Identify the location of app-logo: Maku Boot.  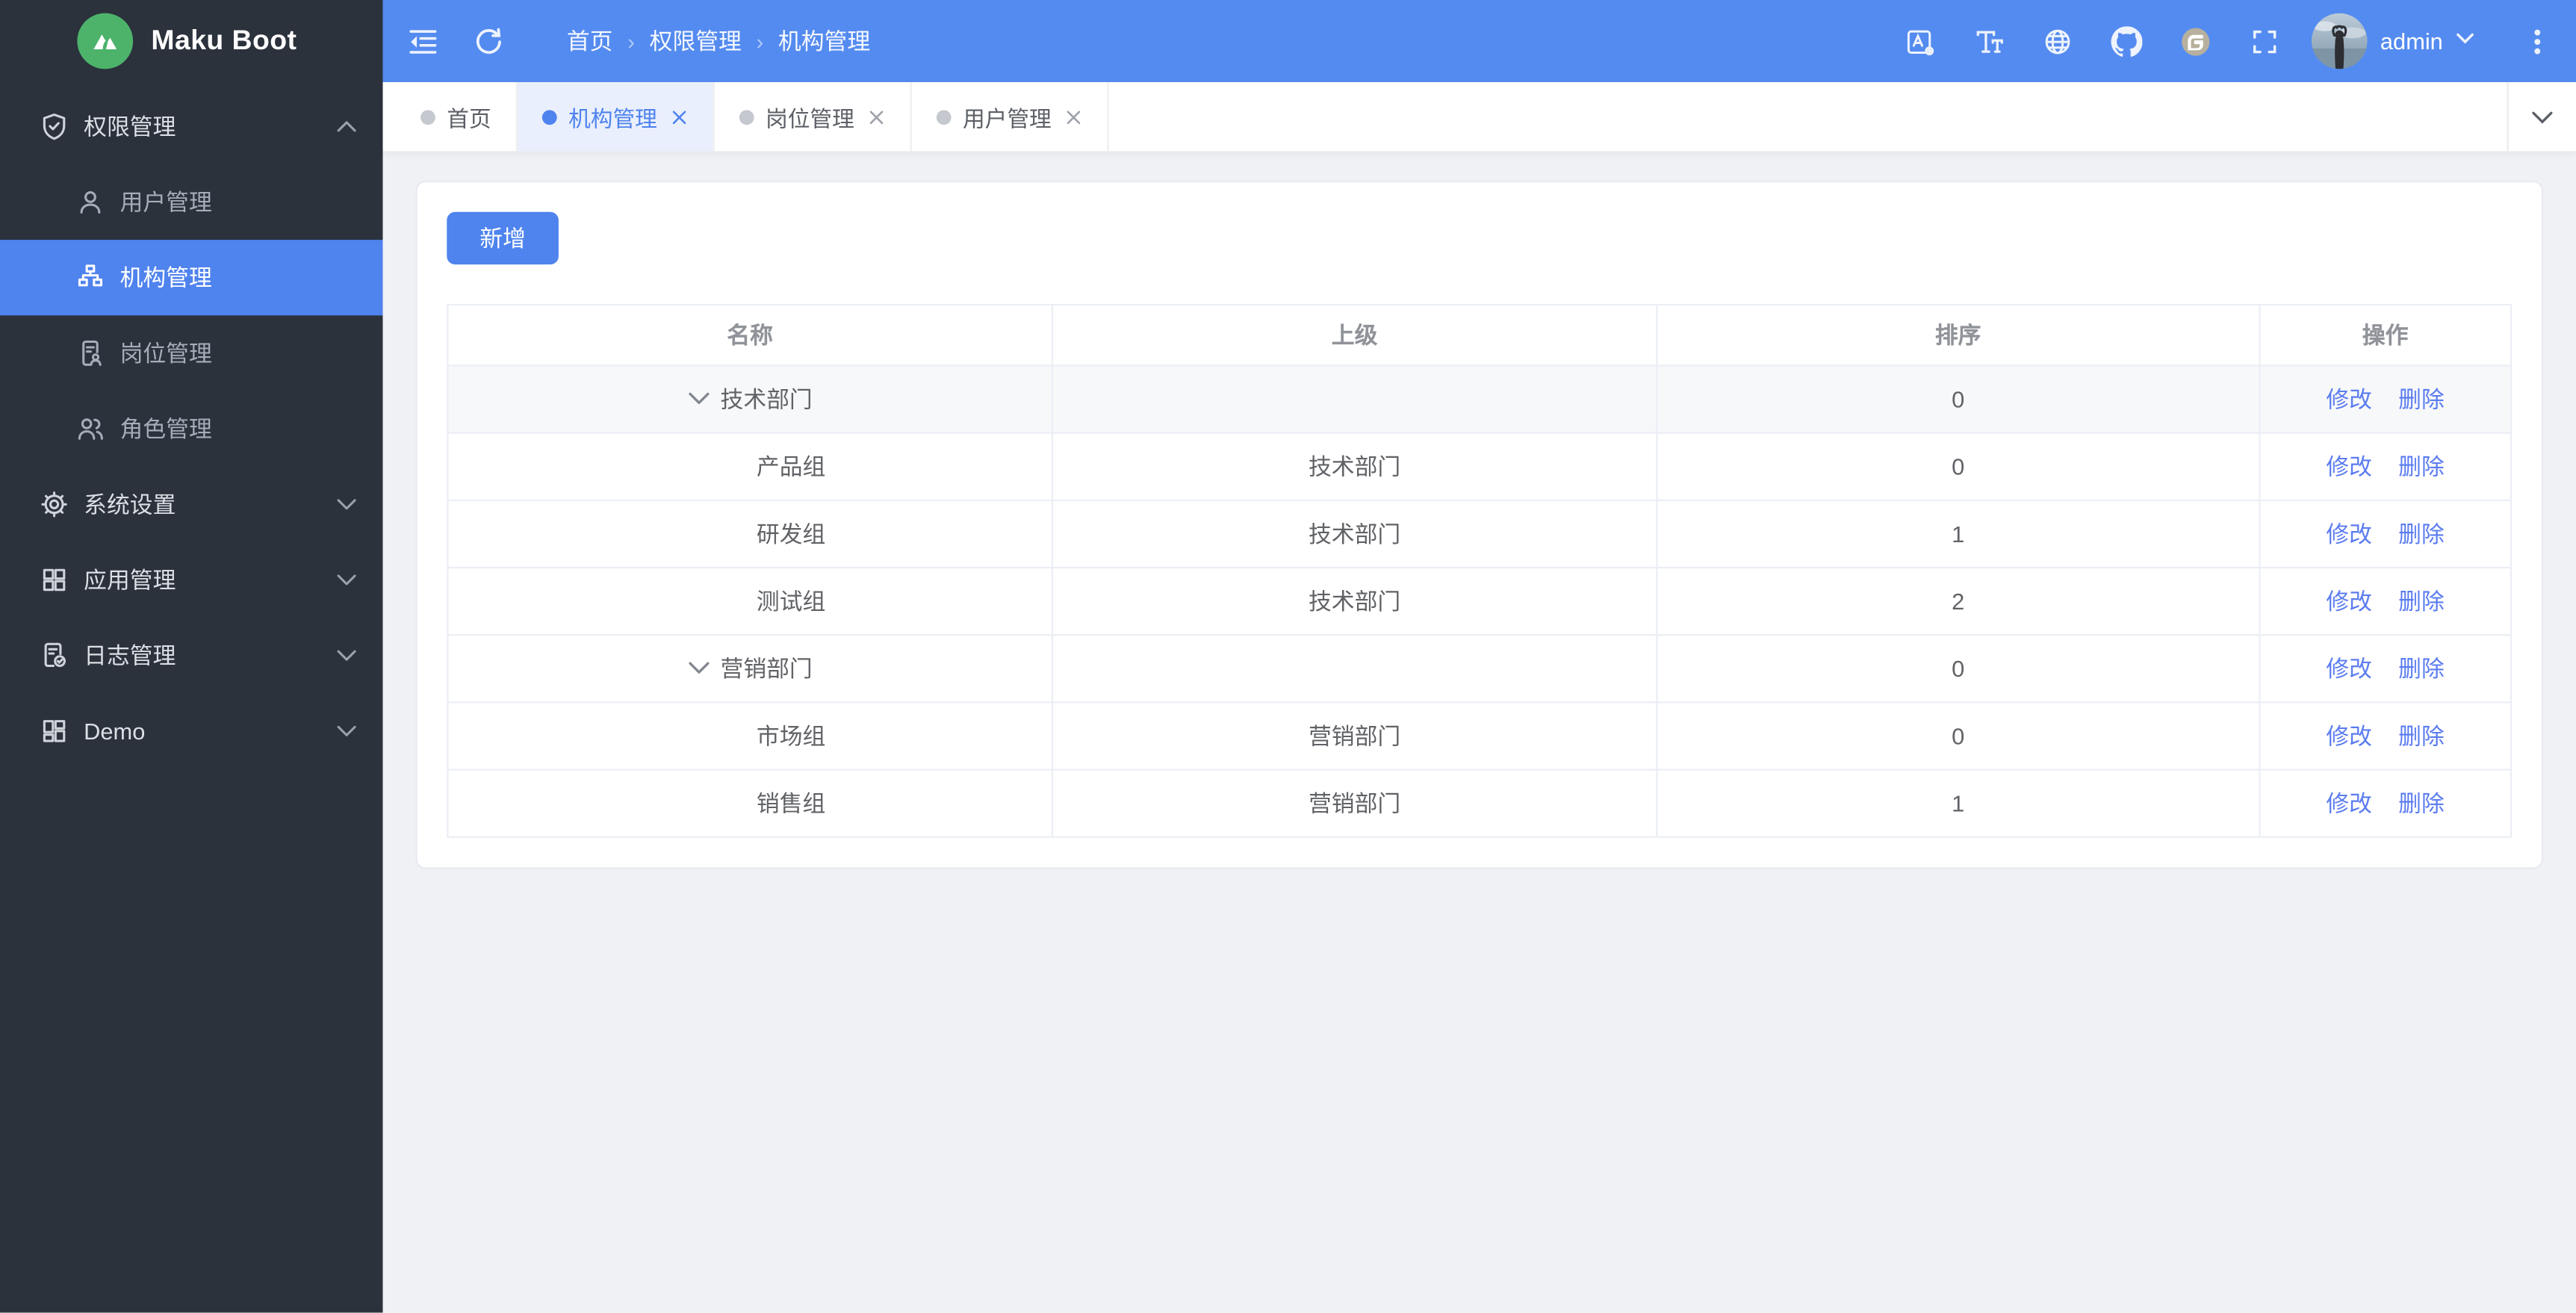
(192, 41).